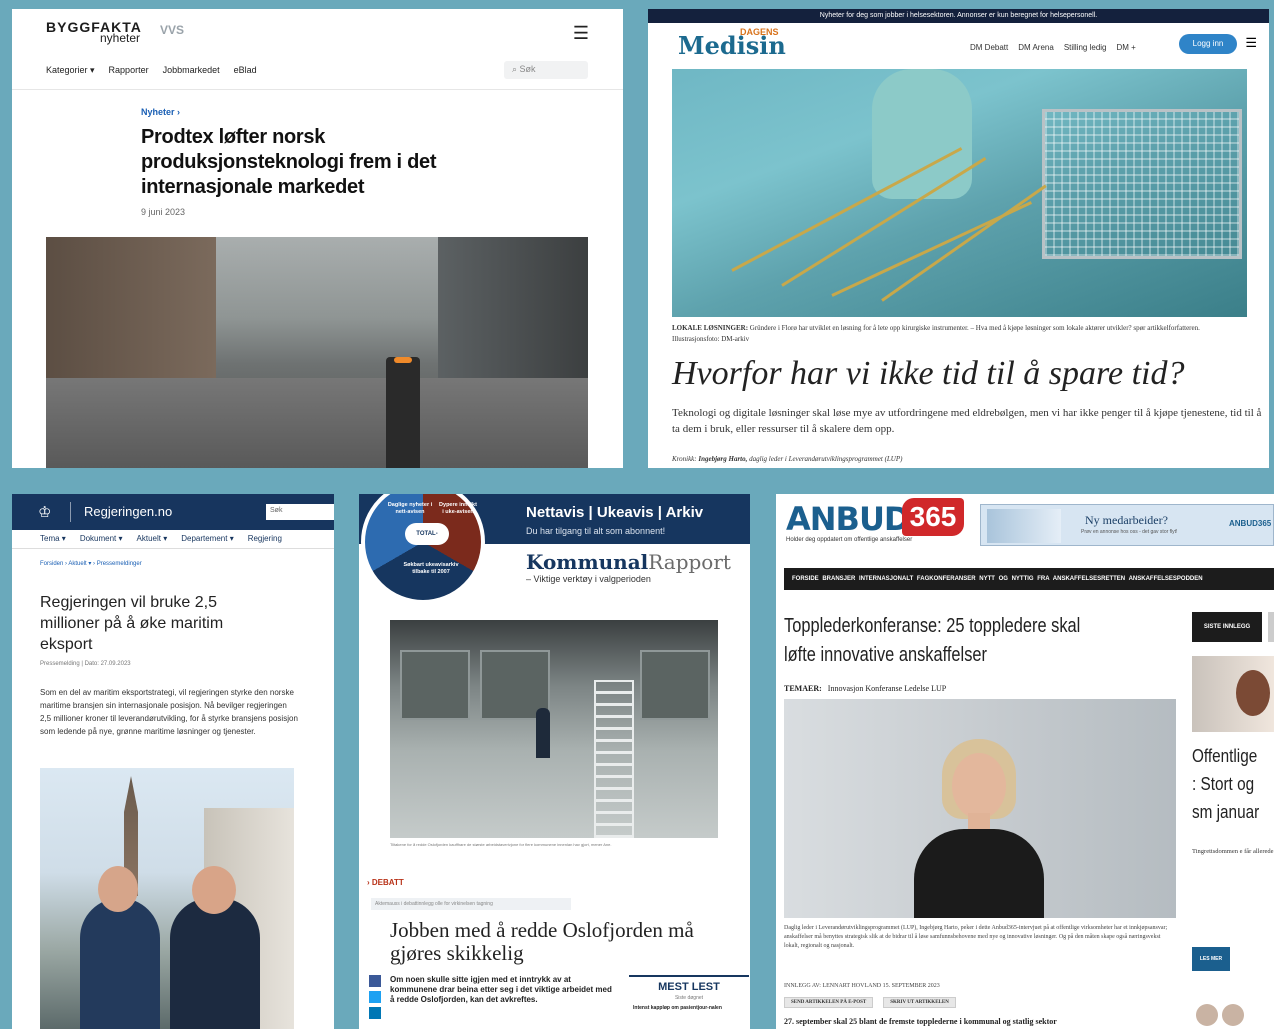 The height and width of the screenshot is (1029, 1274). Describe the element at coordinates (614, 759) in the screenshot. I see `staircase` at that location.